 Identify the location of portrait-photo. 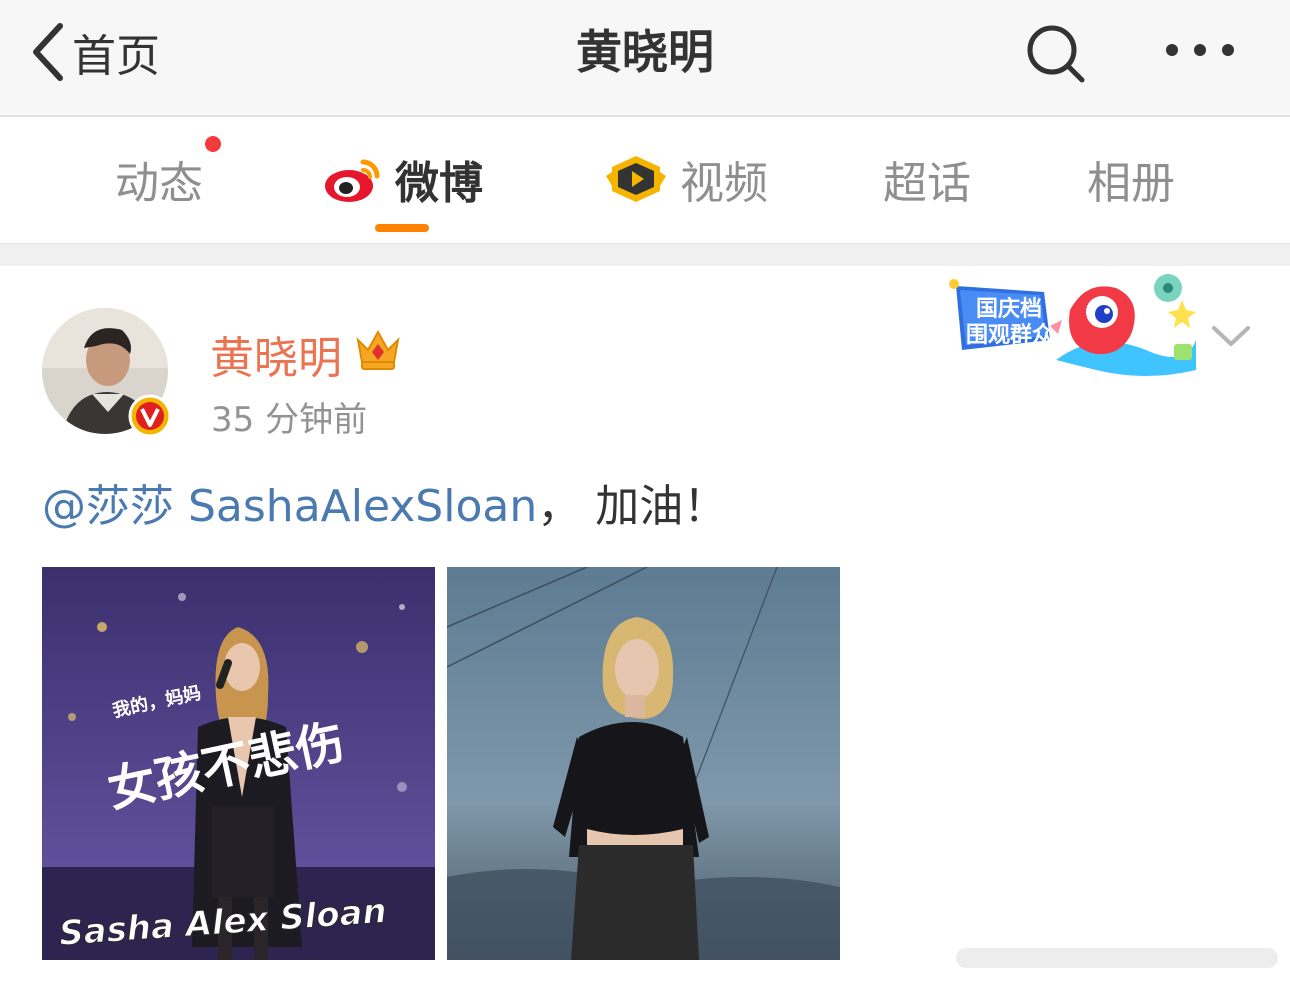
(643, 763).